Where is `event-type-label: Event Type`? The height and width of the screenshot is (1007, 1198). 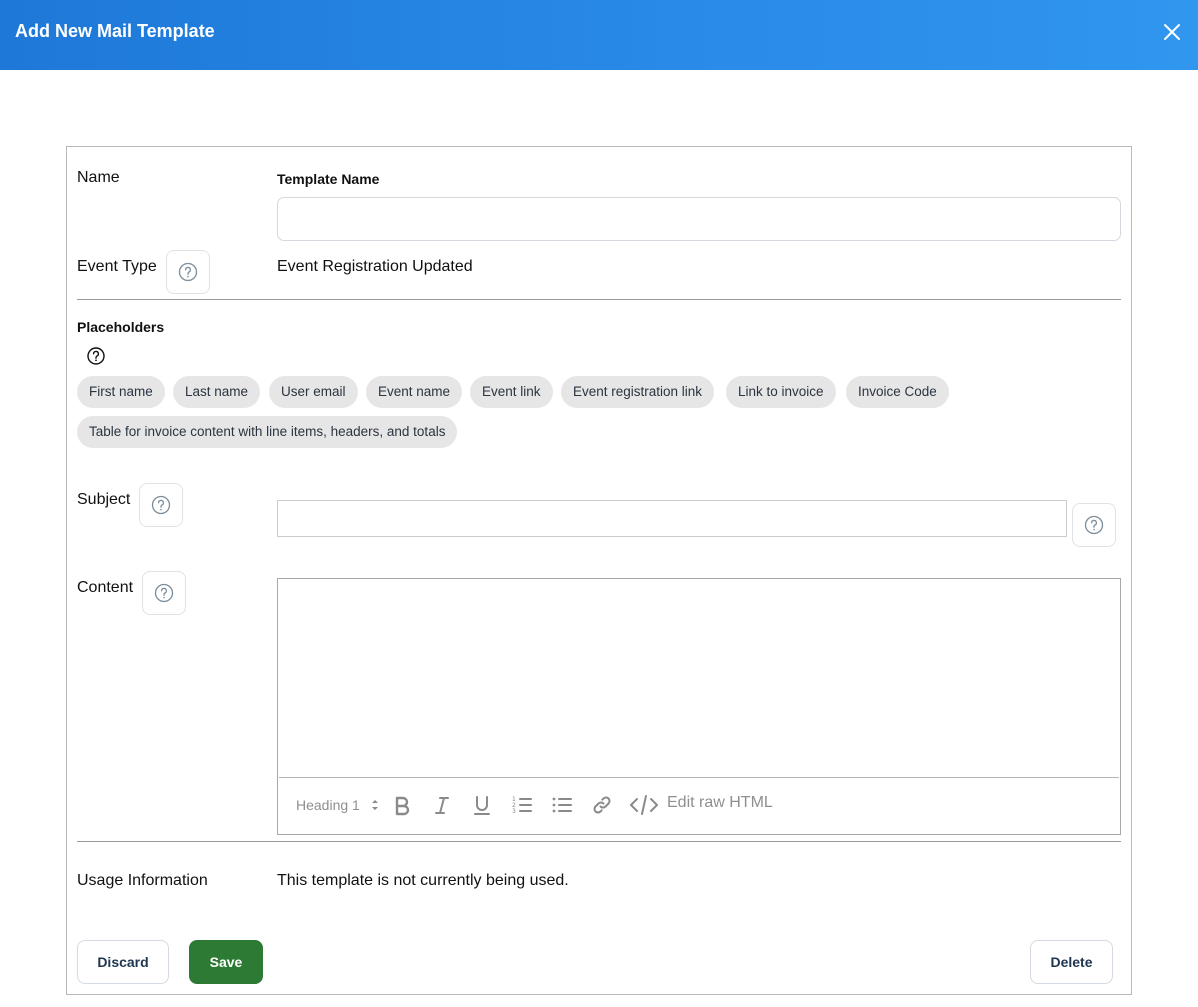 event-type-label: Event Type is located at coordinates (117, 266).